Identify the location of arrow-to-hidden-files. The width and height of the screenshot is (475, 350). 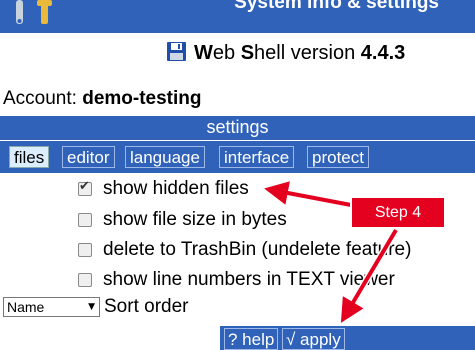
(308, 194).